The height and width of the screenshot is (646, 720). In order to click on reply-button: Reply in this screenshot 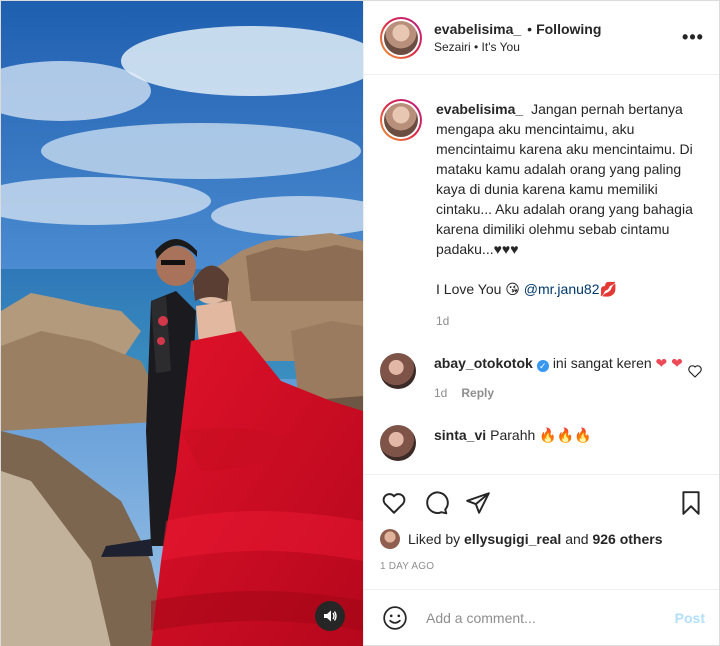, I will do `click(477, 393)`.